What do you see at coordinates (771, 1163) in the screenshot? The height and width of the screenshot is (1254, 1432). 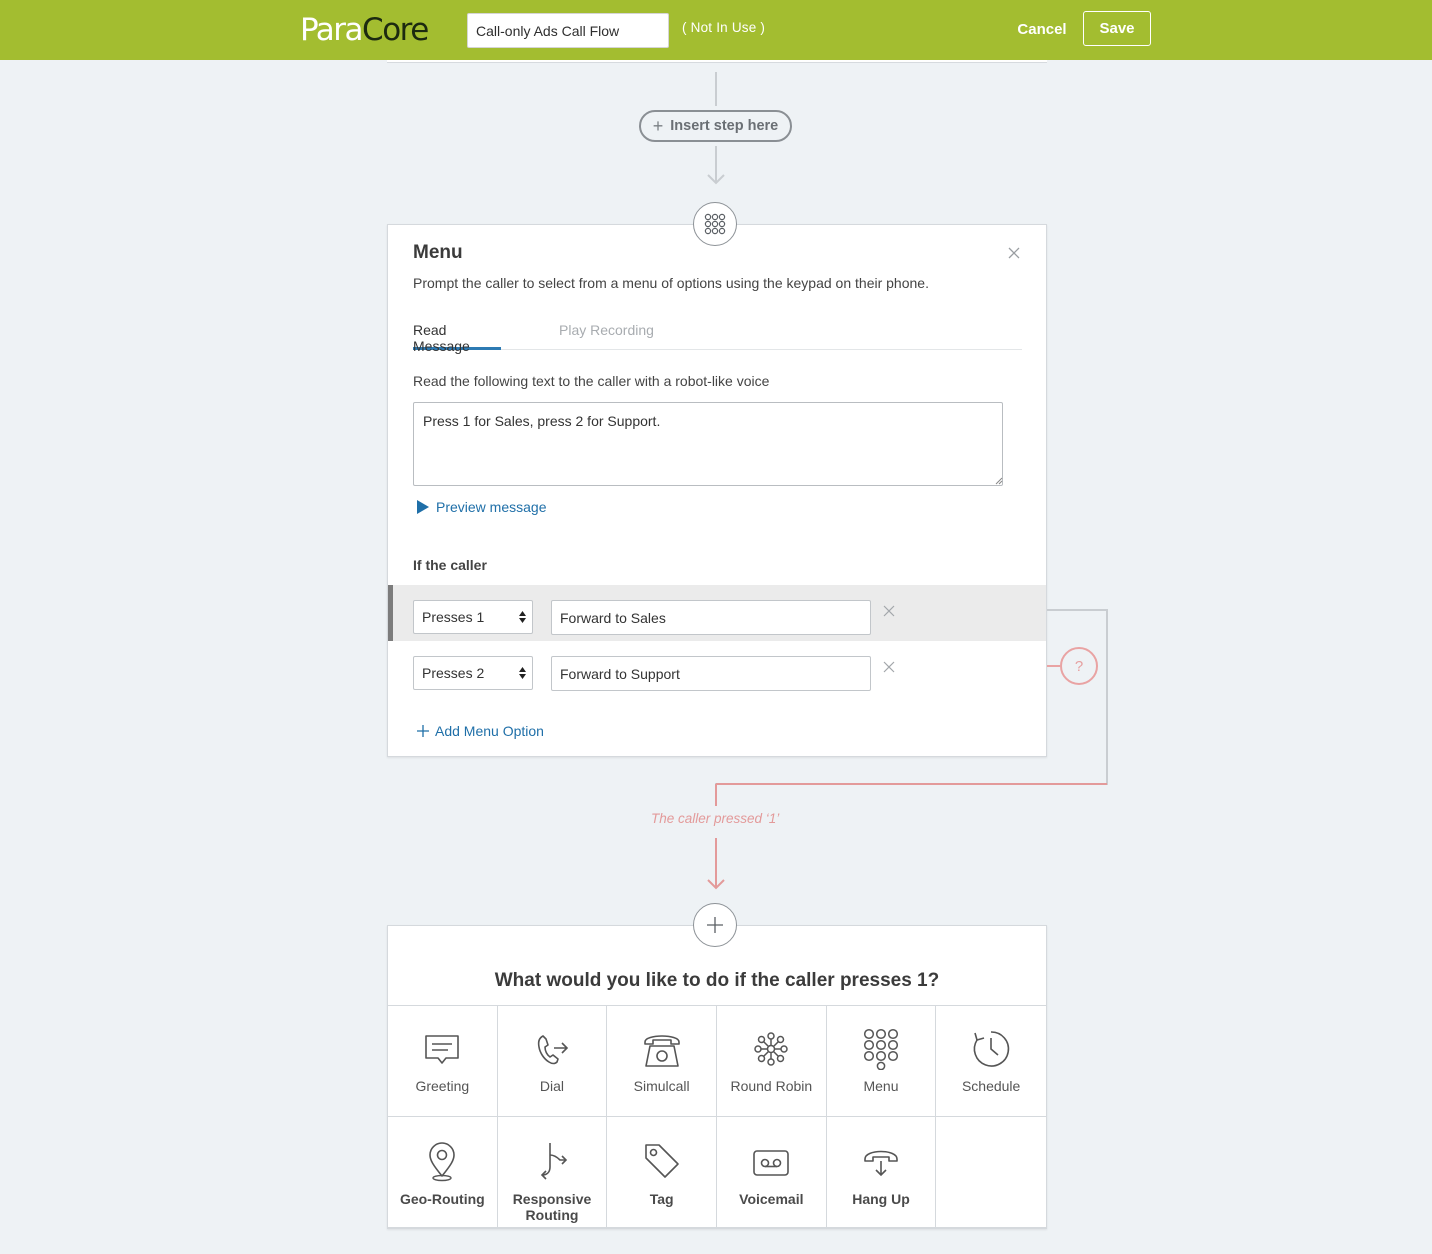 I see `voicemail-icon` at bounding box center [771, 1163].